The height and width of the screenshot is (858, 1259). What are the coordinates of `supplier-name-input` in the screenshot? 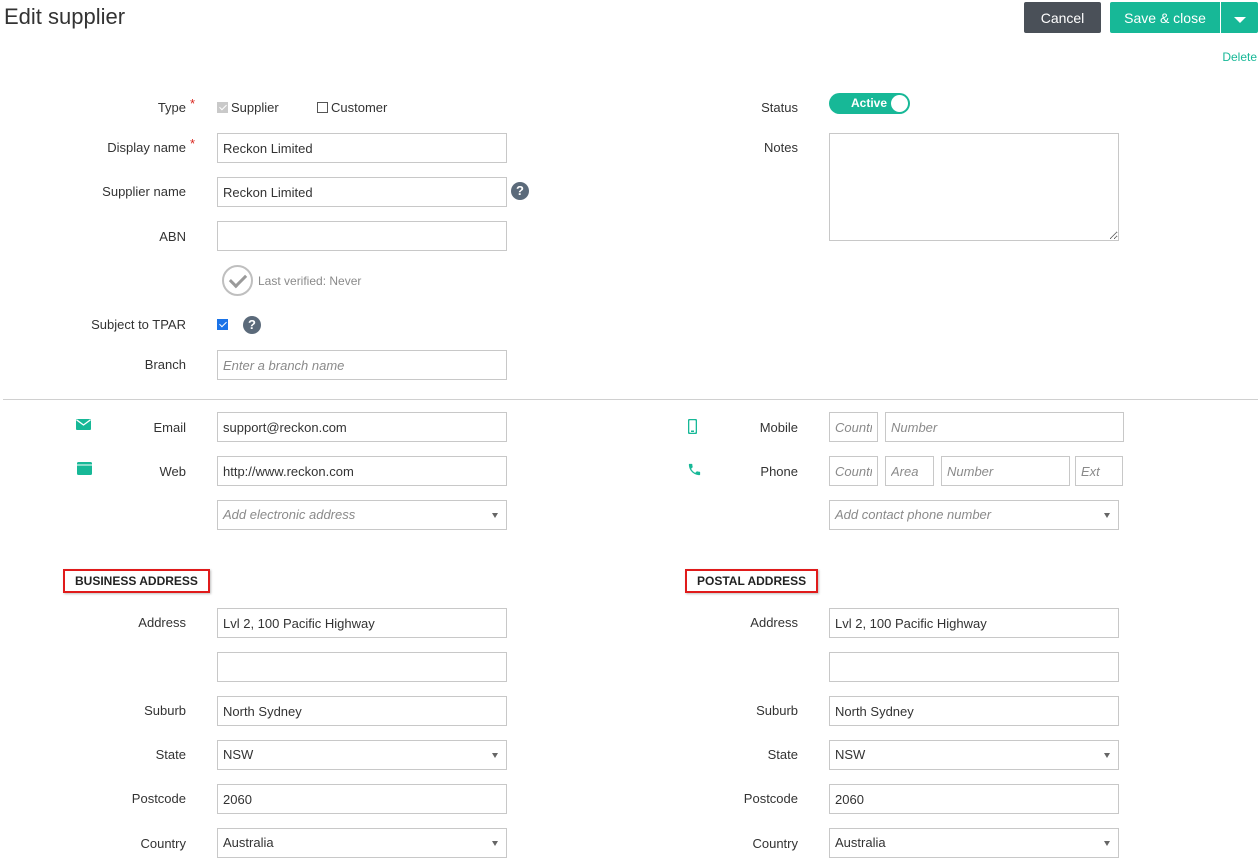 It's located at (362, 192).